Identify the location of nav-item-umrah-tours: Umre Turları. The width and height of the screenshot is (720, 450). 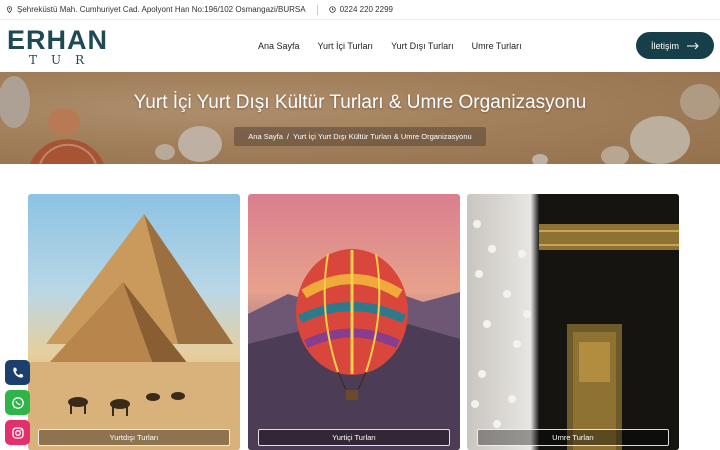
(497, 46).